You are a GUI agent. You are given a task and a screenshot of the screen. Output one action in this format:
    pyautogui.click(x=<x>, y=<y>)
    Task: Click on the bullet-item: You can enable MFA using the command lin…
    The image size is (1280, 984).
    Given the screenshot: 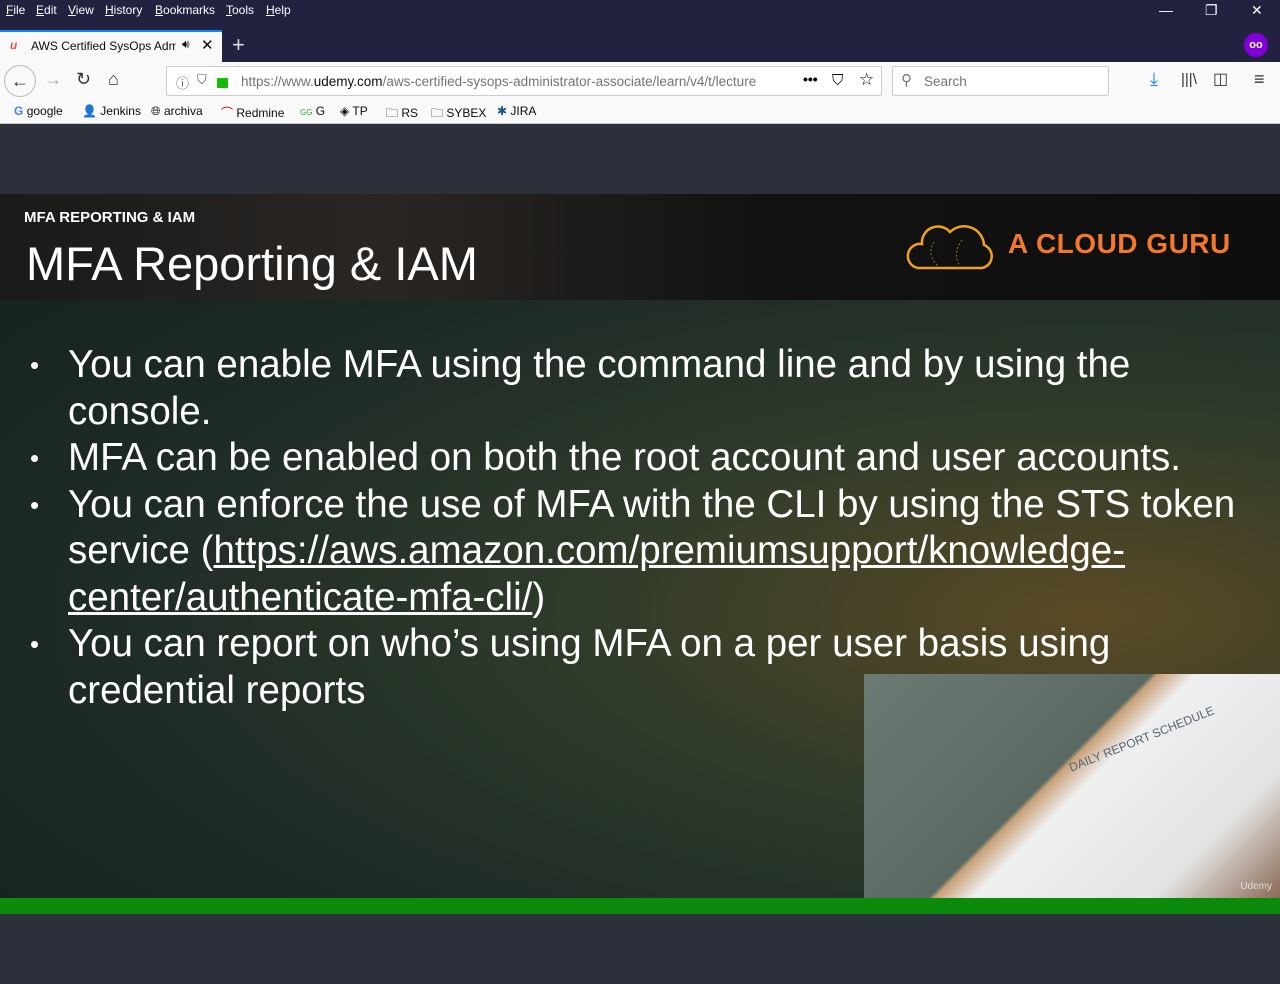 What is the action you would take?
    pyautogui.click(x=640, y=388)
    